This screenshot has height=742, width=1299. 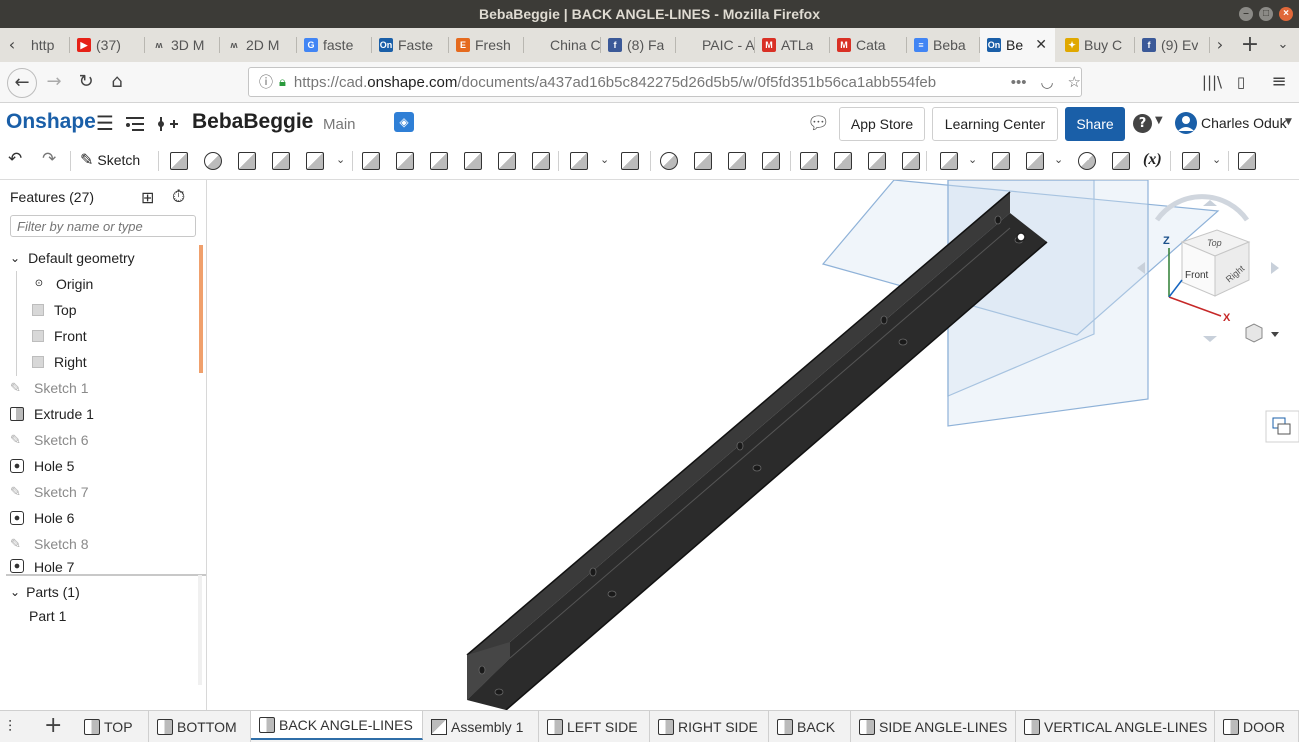 I want to click on element-tab-back-angle-lines: BACK ANGLE-LINES, so click(x=337, y=725).